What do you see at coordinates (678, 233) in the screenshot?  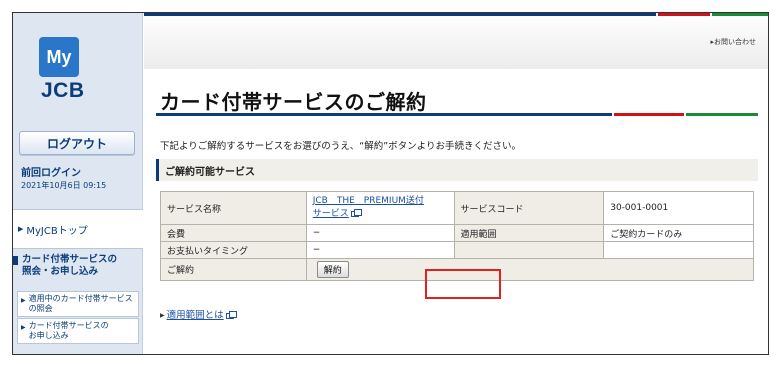 I see `scope-value: ご契約カードのみ` at bounding box center [678, 233].